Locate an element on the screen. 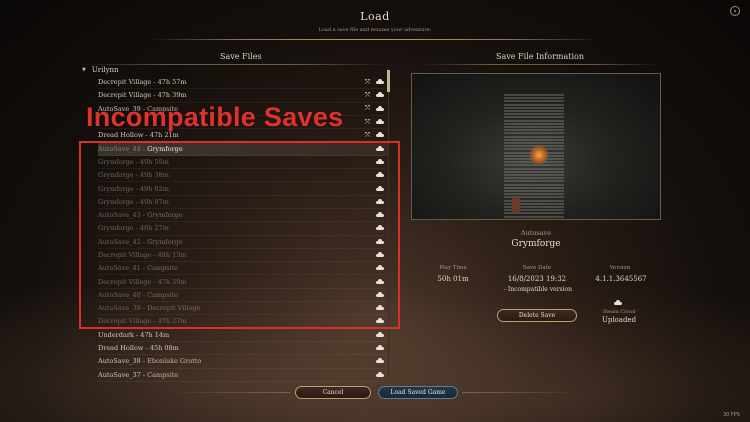  save-location-name: Campsite is located at coordinates (163, 374).